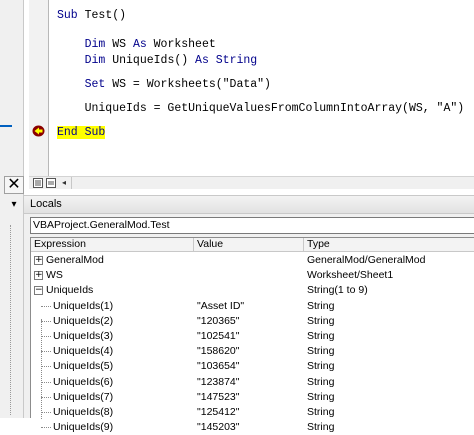  I want to click on code-line: Dim WS As Worksheet, so click(136, 45).